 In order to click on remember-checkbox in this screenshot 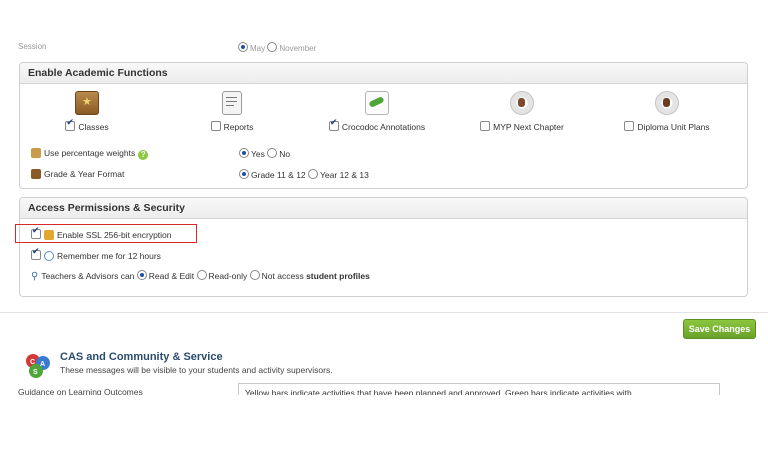, I will do `click(36, 253)`.